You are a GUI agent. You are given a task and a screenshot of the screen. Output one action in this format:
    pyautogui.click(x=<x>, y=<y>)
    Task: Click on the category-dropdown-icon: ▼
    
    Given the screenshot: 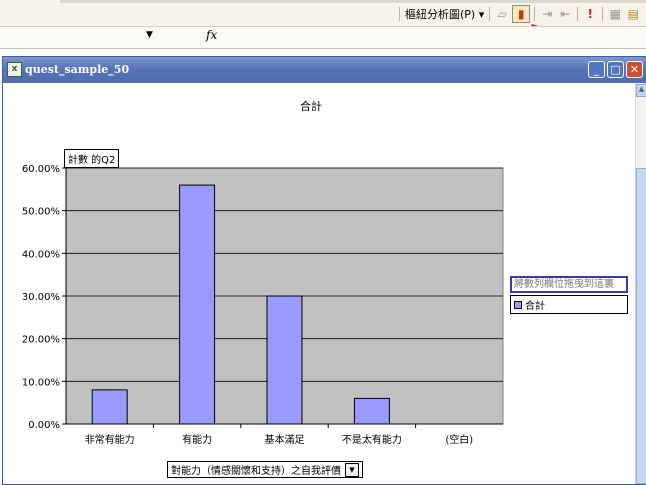 What is the action you would take?
    pyautogui.click(x=352, y=469)
    